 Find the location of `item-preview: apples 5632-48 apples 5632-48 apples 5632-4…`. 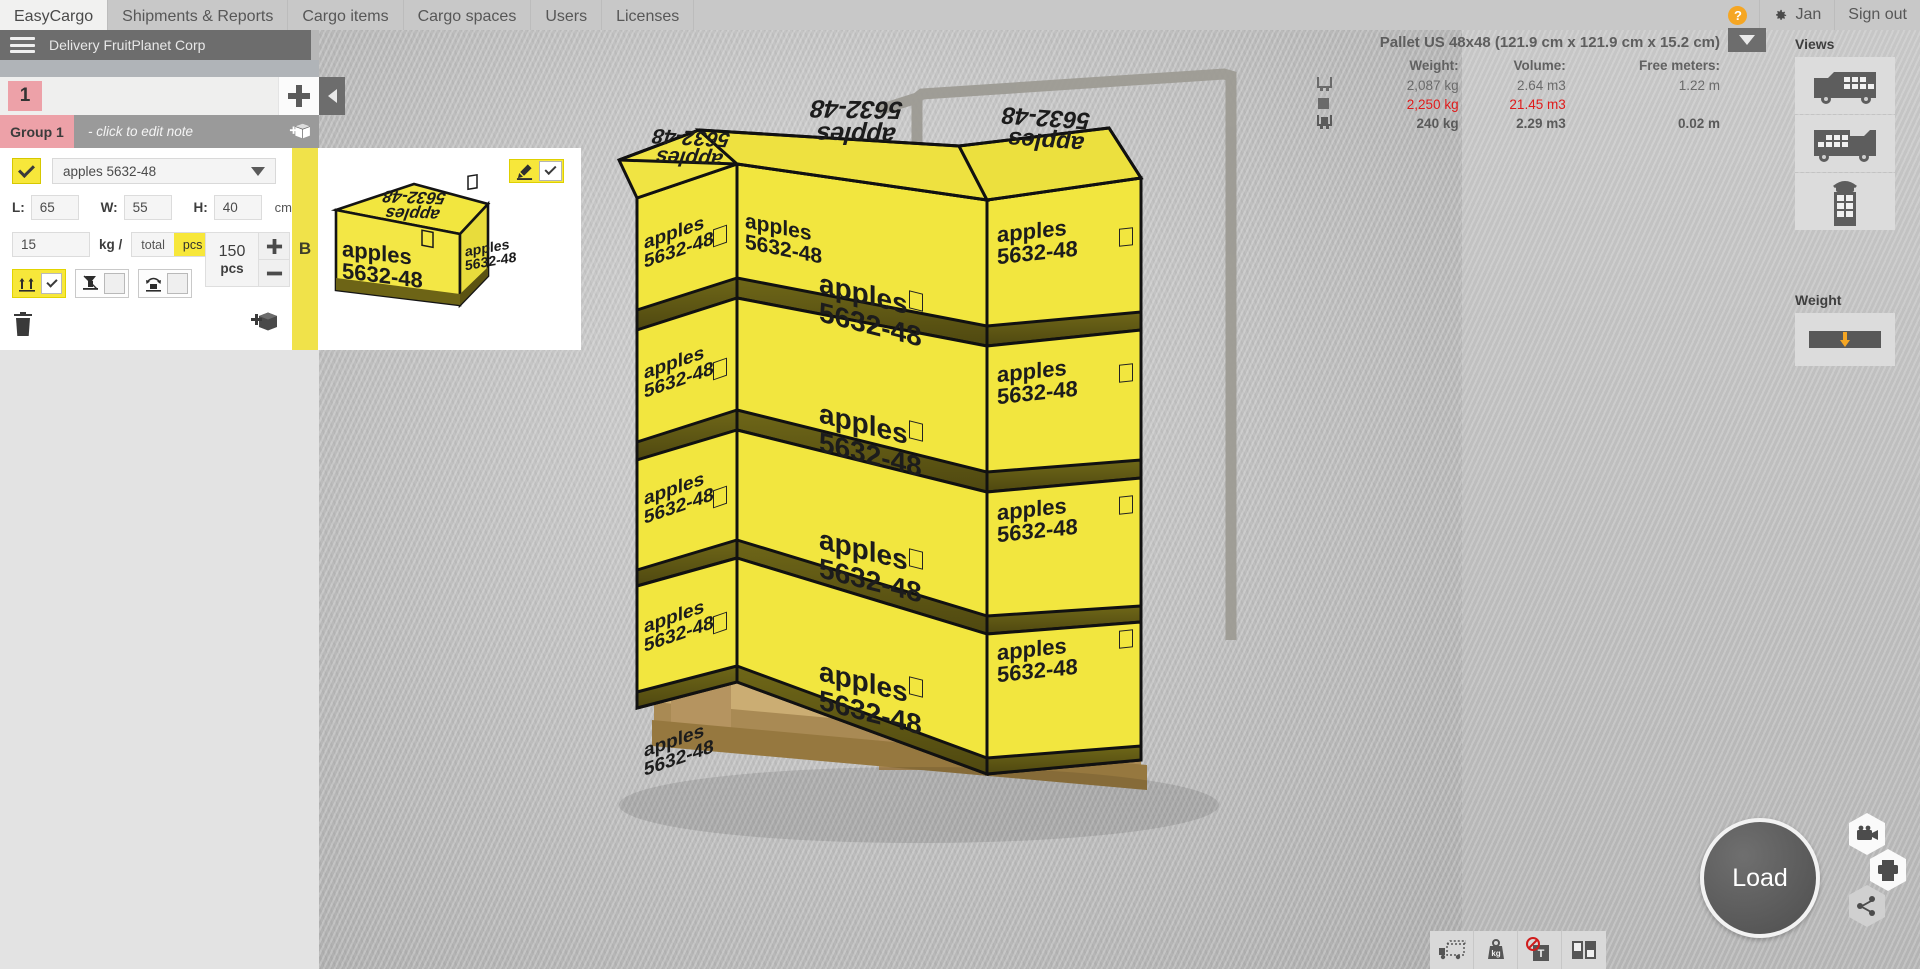

item-preview: apples 5632-48 apples 5632-48 apples 5632-4… is located at coordinates (449, 249).